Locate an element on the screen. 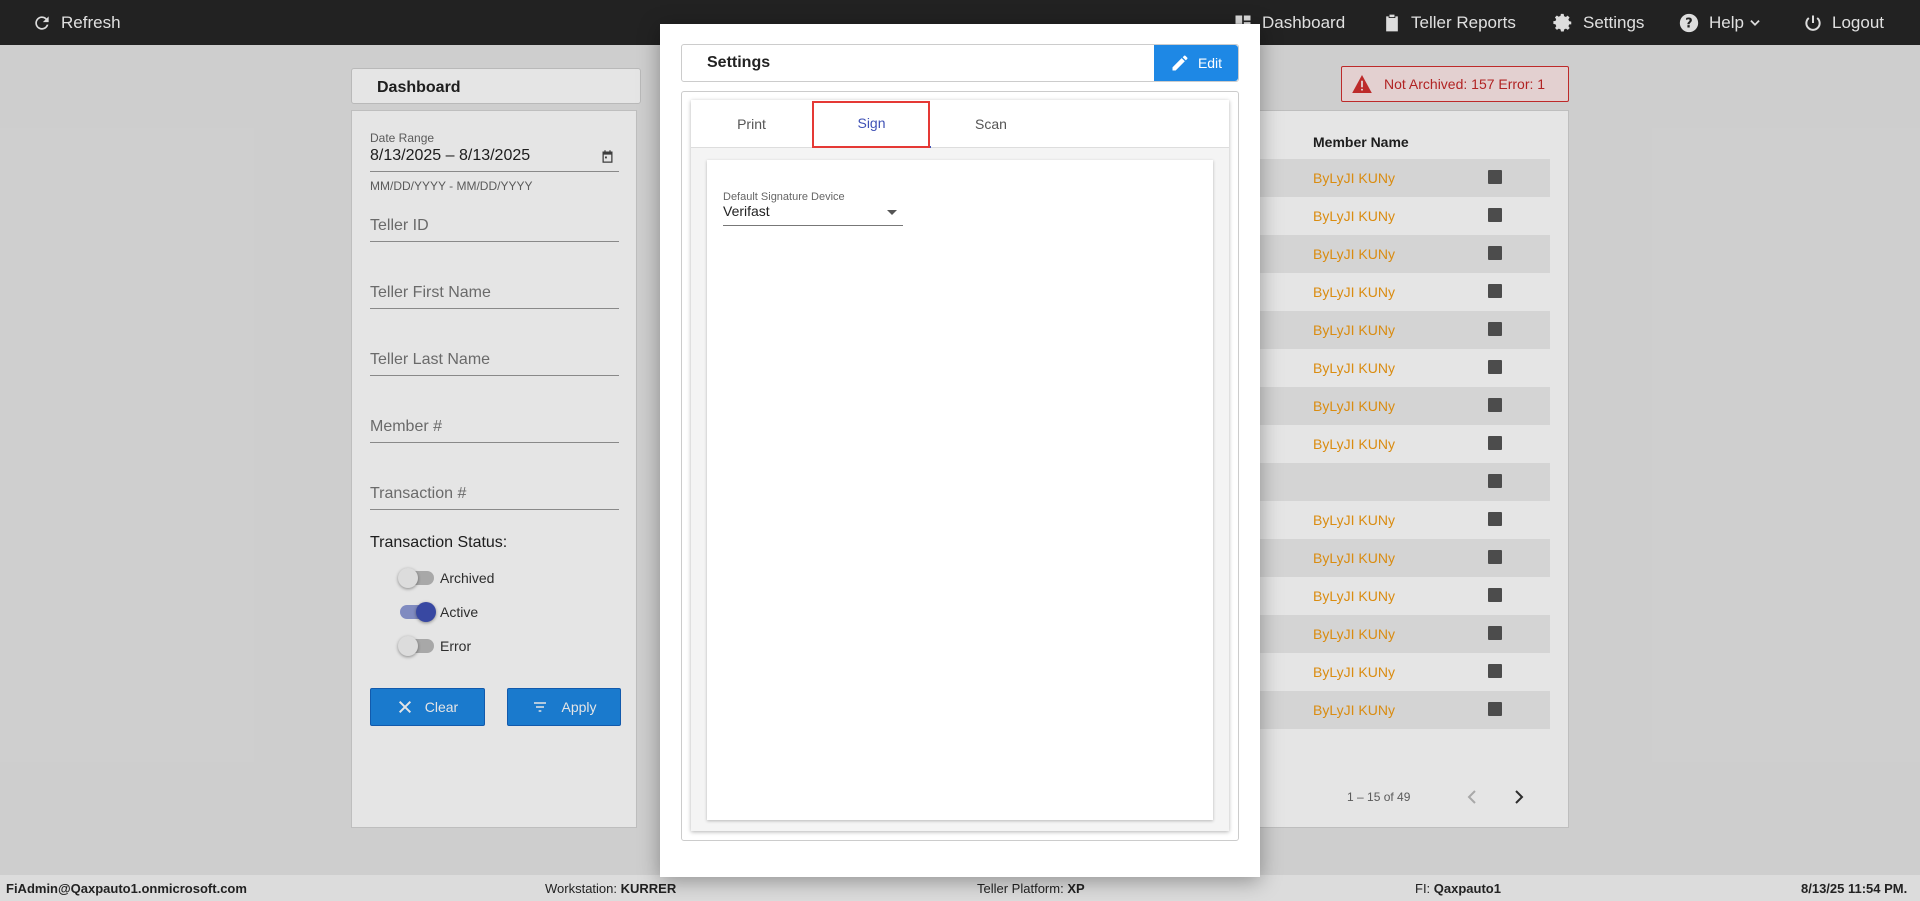 This screenshot has height=901, width=1920. refresh-button: Refresh is located at coordinates (76, 22).